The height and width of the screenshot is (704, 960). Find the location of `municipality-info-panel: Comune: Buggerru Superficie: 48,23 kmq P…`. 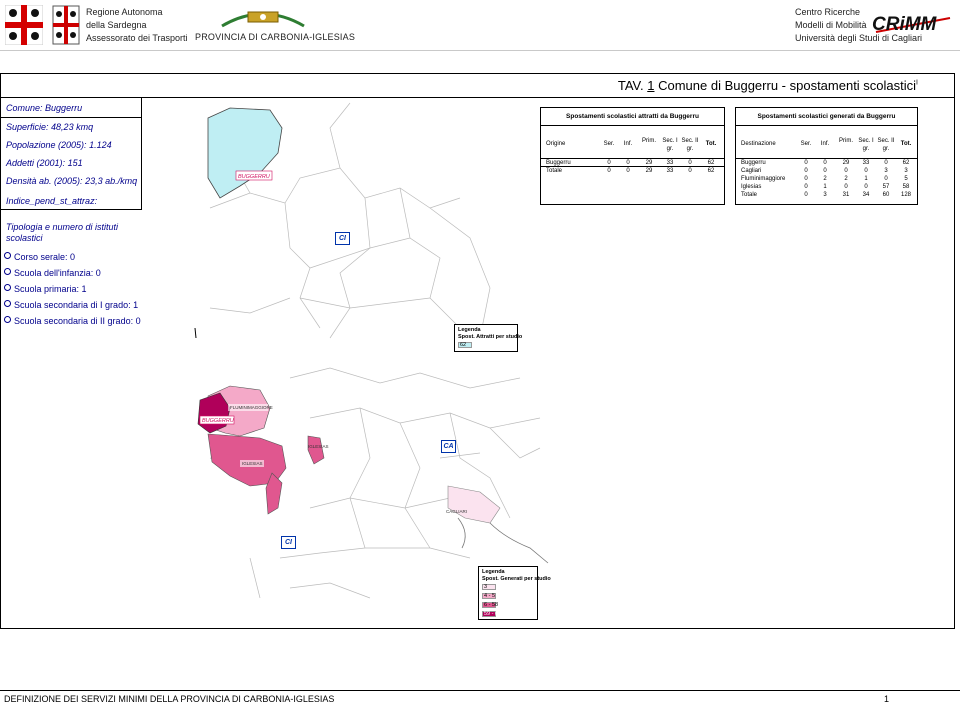

municipality-info-panel: Comune: Buggerru Superficie: 48,23 kmq P… is located at coordinates (71, 154).